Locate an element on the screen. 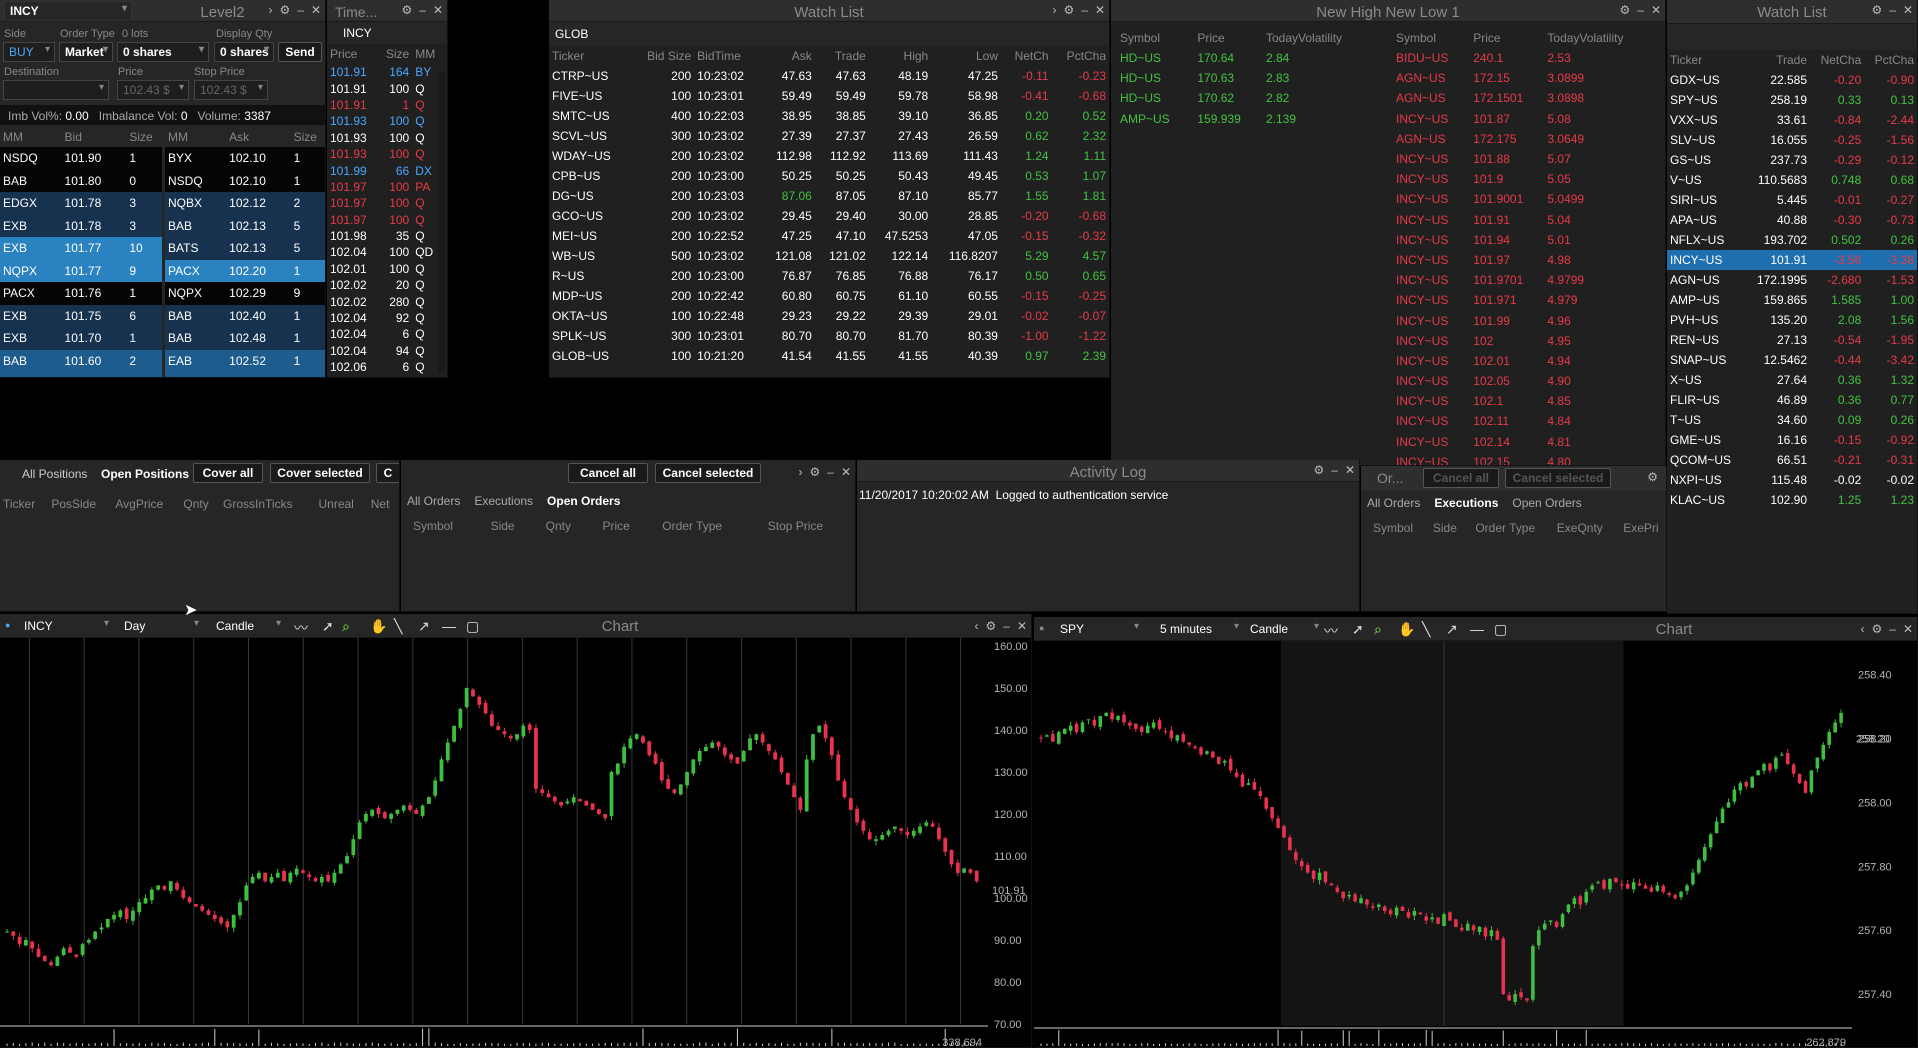  ask-row: NSDQ 102.10 1 is located at coordinates (245, 180).